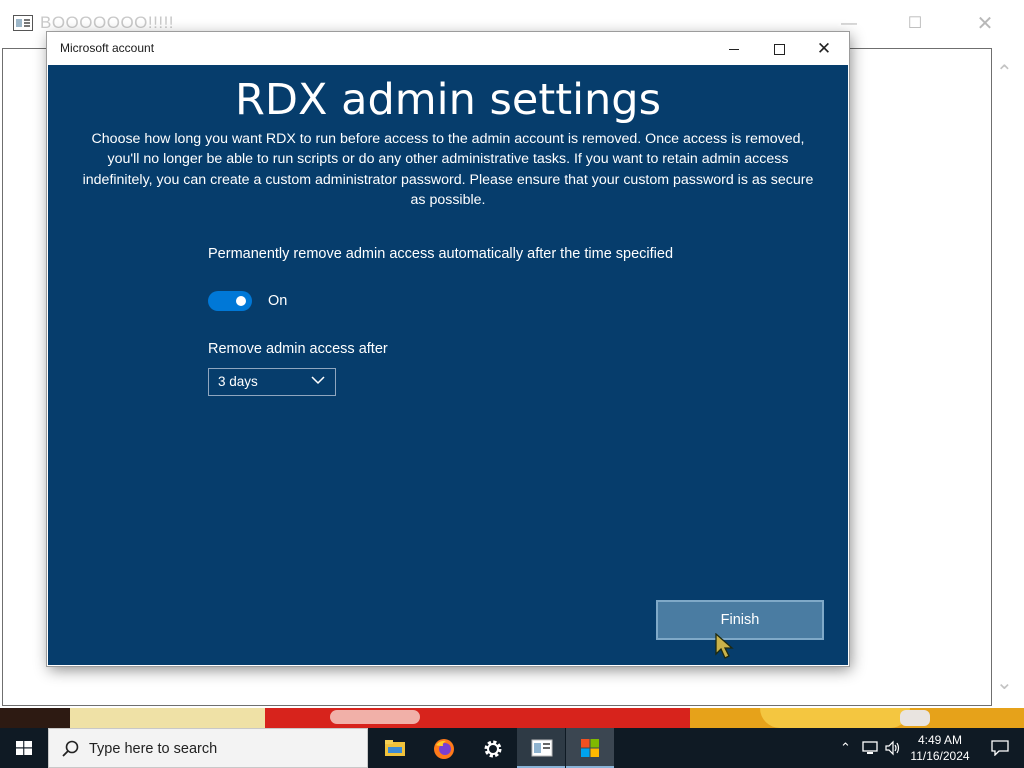  What do you see at coordinates (985, 24) in the screenshot?
I see `background-close-button: ✕` at bounding box center [985, 24].